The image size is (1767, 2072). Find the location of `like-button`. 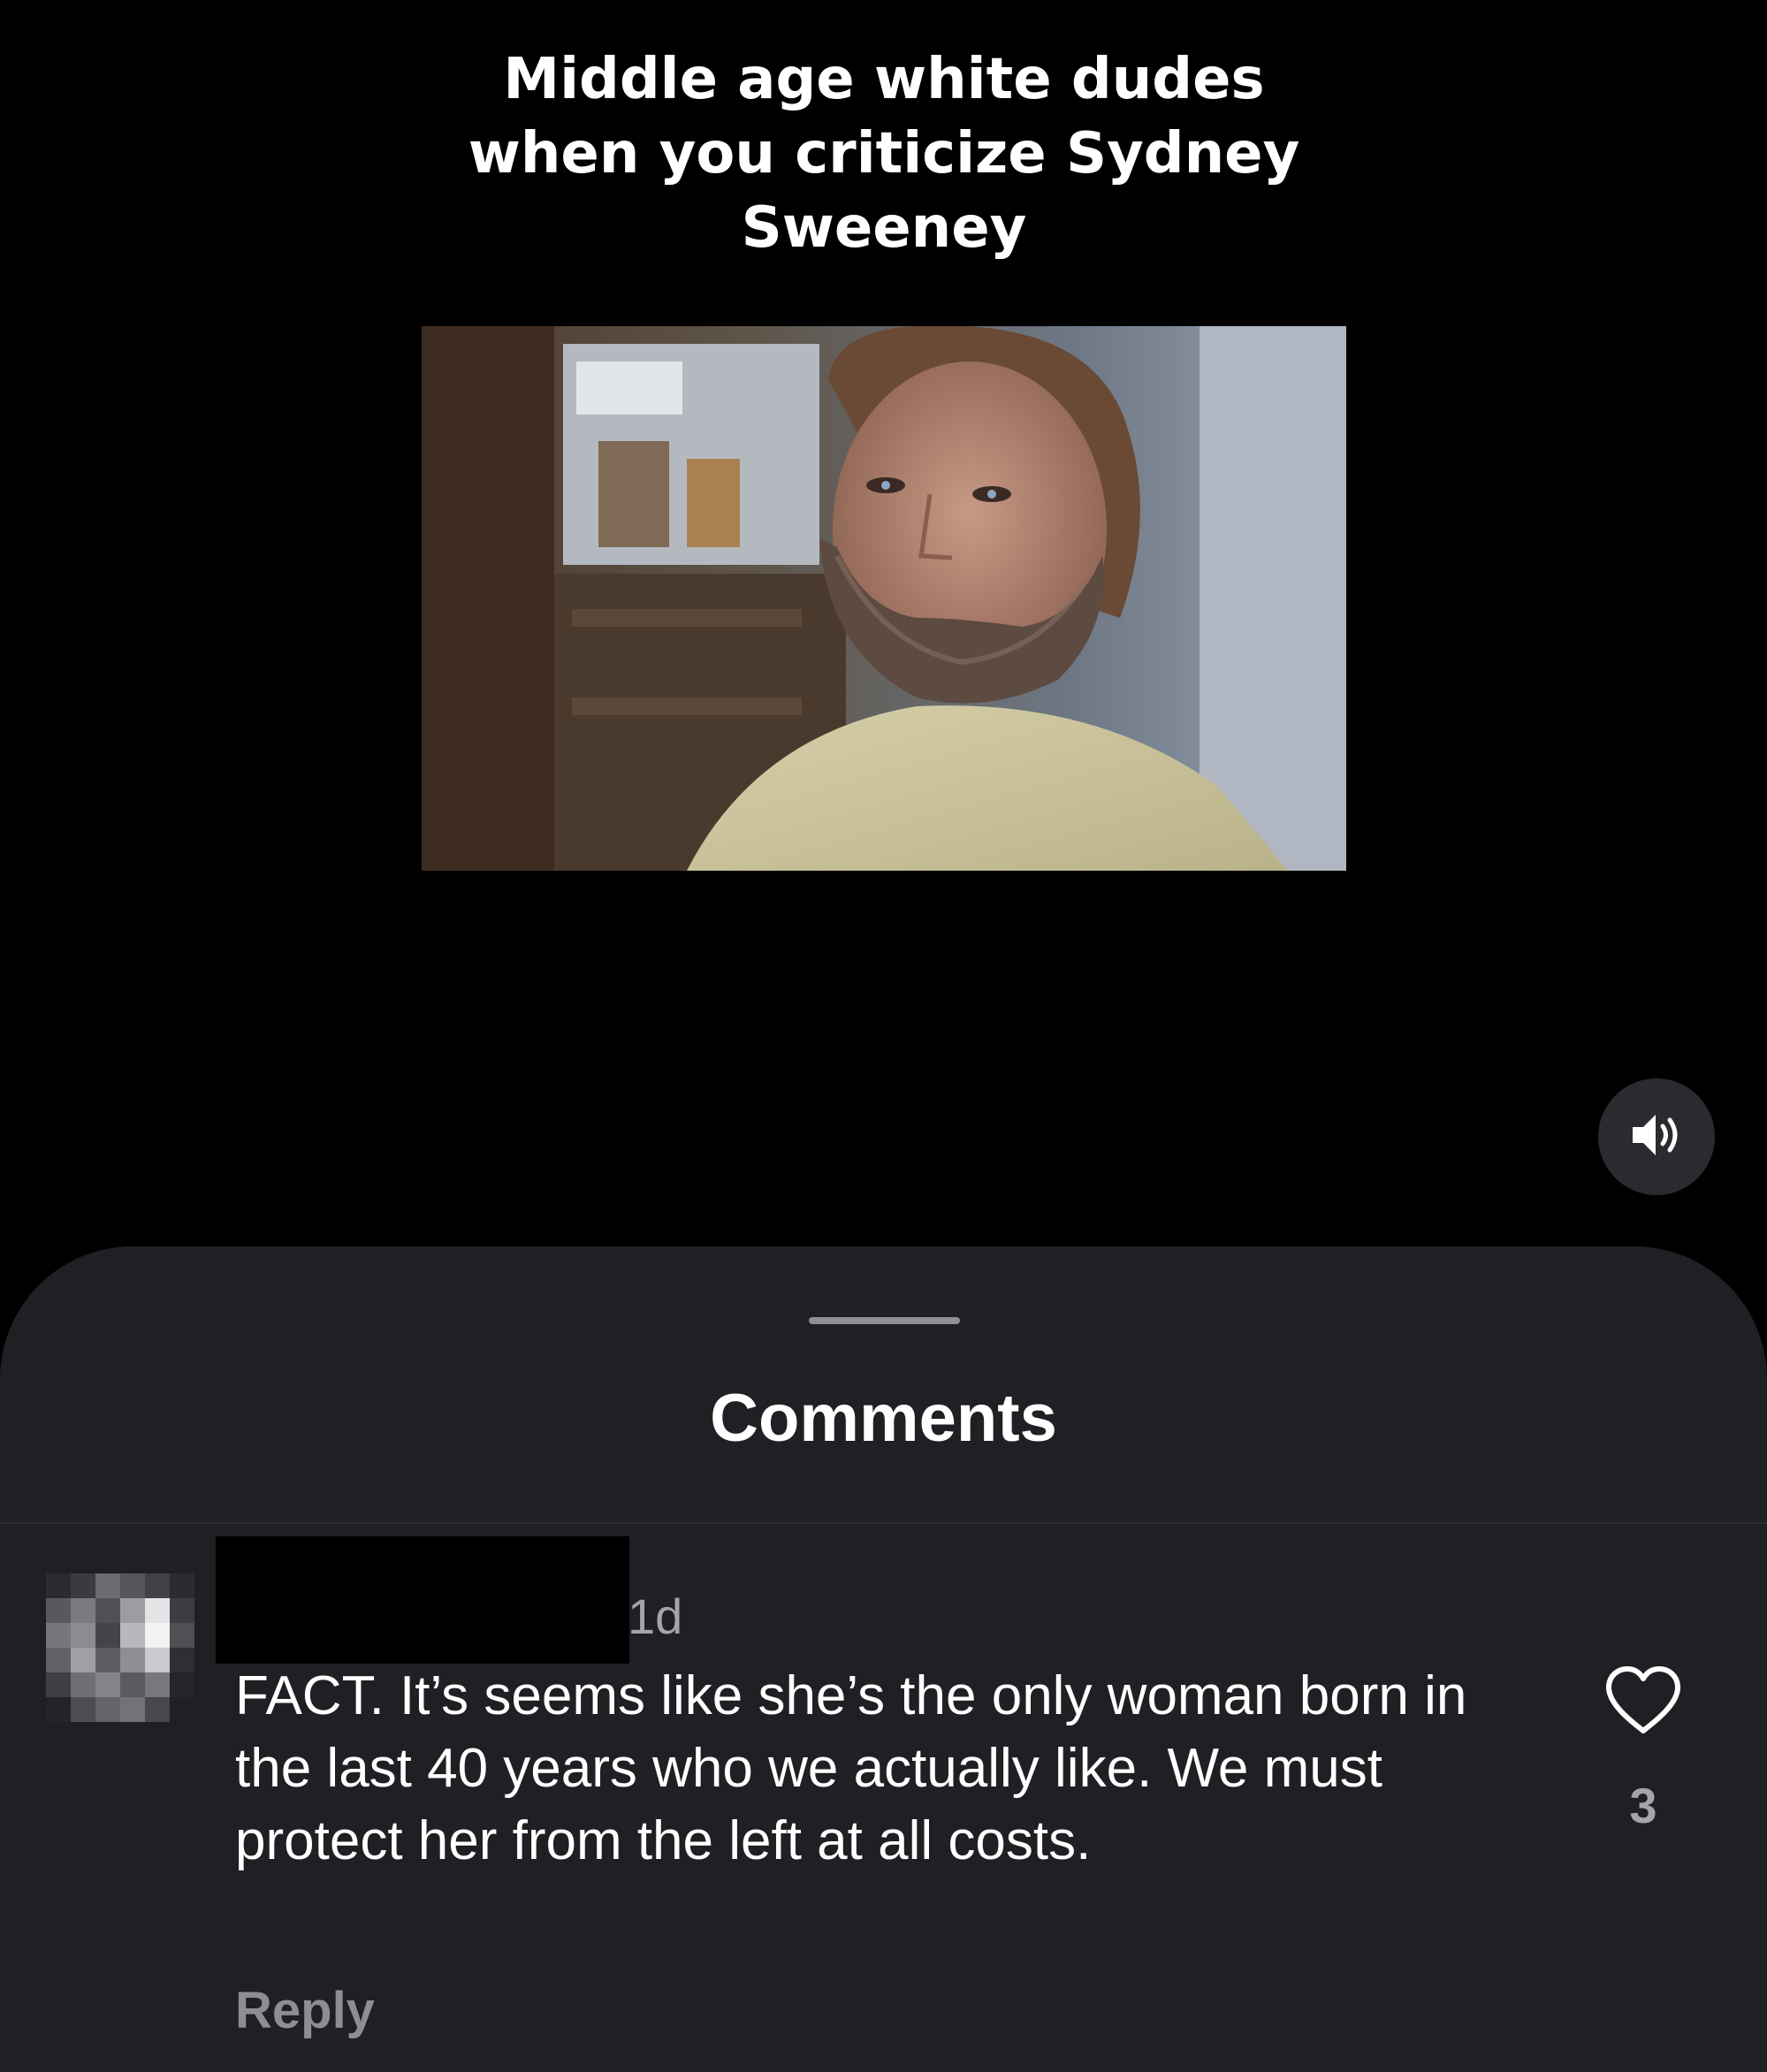

like-button is located at coordinates (1643, 1701).